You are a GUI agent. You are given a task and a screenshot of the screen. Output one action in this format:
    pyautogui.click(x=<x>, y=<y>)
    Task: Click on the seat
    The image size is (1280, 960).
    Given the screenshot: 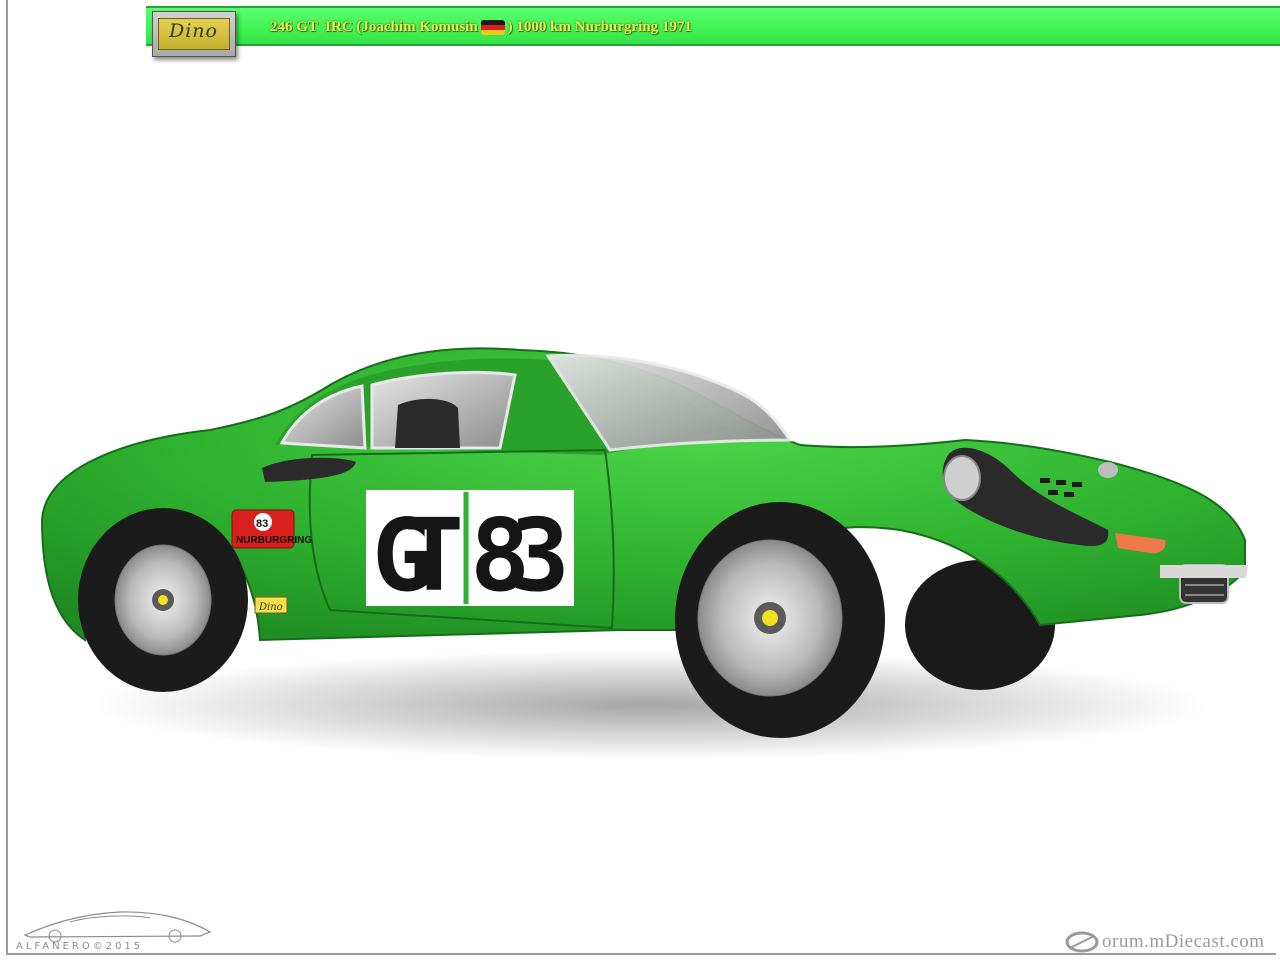 What is the action you would take?
    pyautogui.click(x=427, y=423)
    